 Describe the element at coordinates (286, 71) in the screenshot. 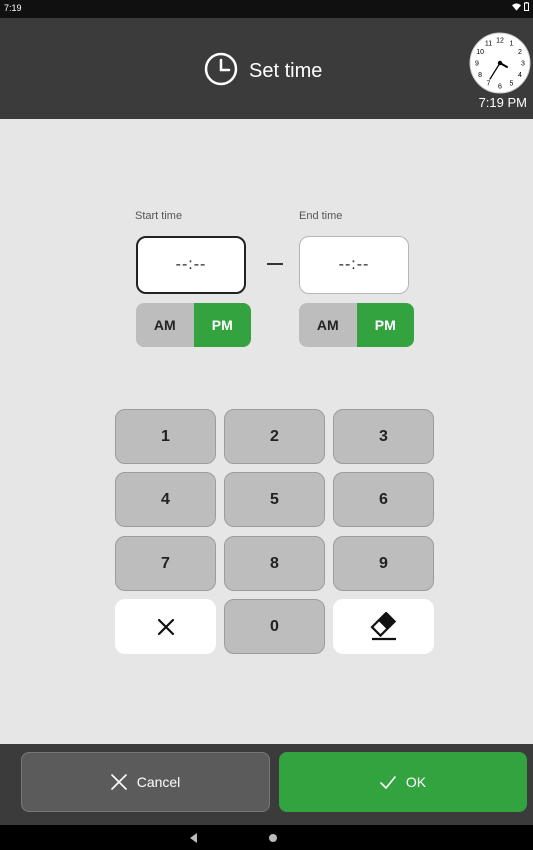

I see `page-title: Set time` at that location.